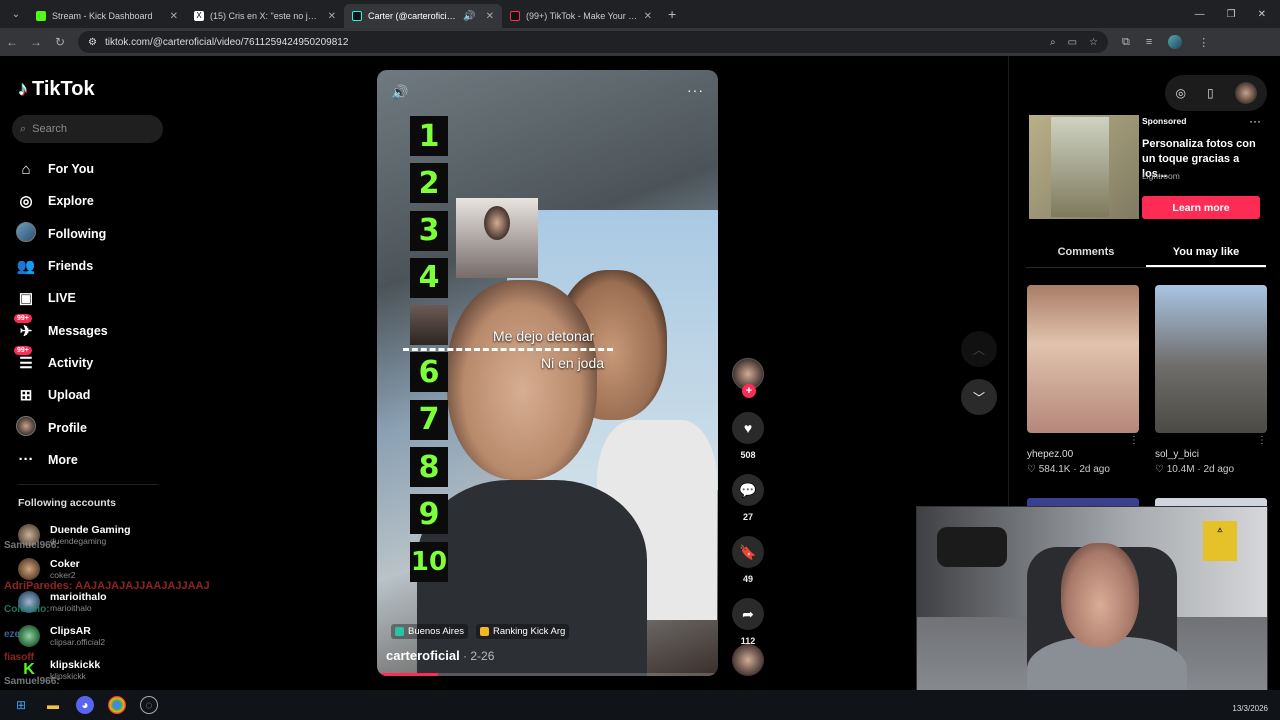 The width and height of the screenshot is (1280, 720). What do you see at coordinates (56, 89) in the screenshot?
I see `tiktok-logo: ♪ TikTok` at bounding box center [56, 89].